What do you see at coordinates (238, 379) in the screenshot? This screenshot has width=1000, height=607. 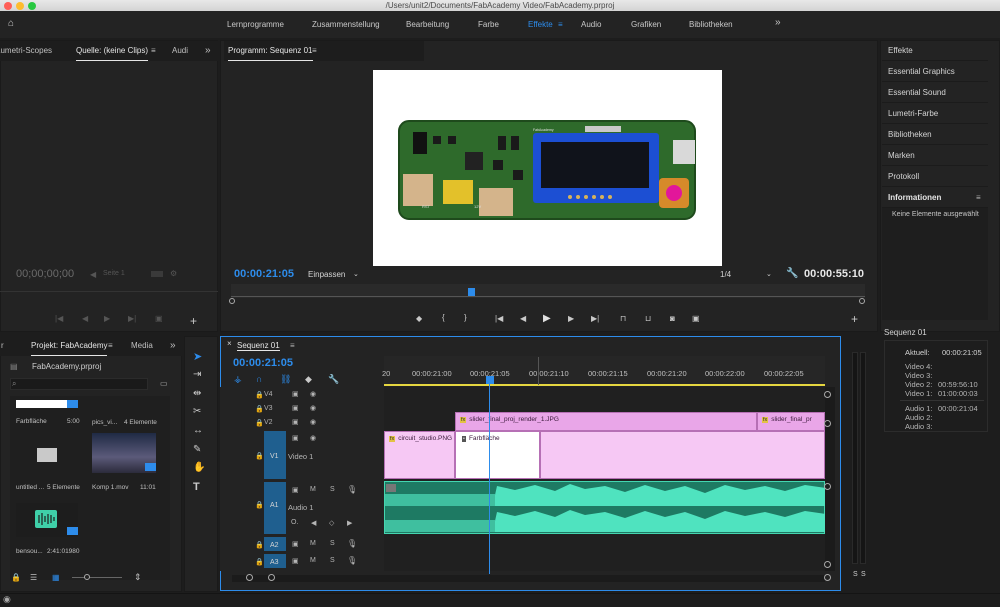 I see `nest-icon: ⚶` at bounding box center [238, 379].